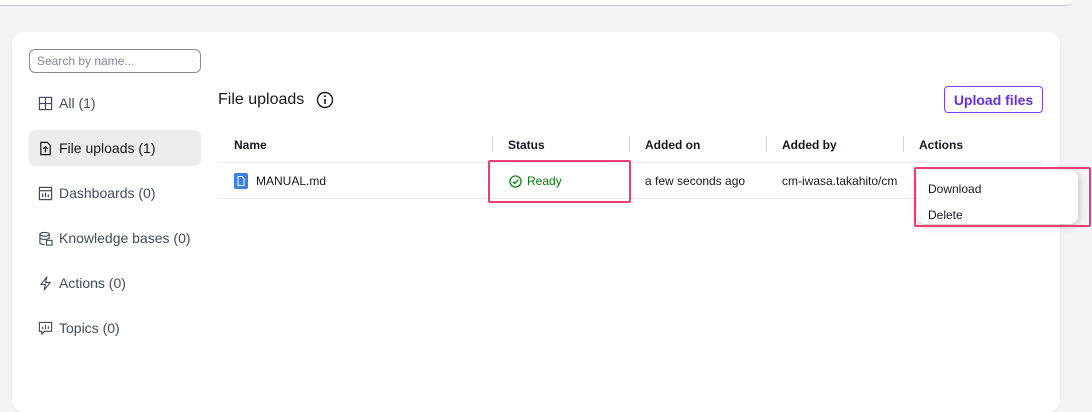 Image resolution: width=1092 pixels, height=412 pixels. I want to click on sidebar-item-label: Dashboards (0), so click(107, 193).